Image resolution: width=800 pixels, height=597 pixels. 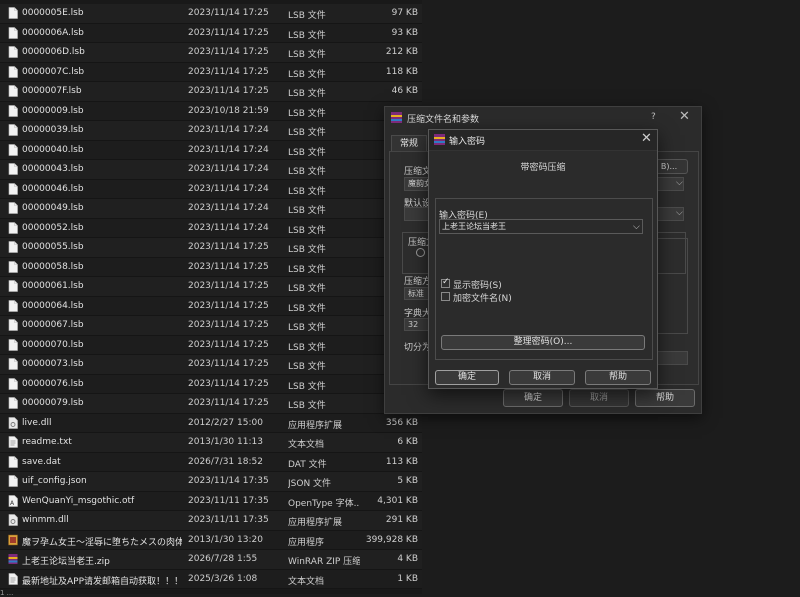 What do you see at coordinates (211, 287) in the screenshot?
I see `file-row: 00000061.lsb 2023/11/14 17:25 LSB 文件` at bounding box center [211, 287].